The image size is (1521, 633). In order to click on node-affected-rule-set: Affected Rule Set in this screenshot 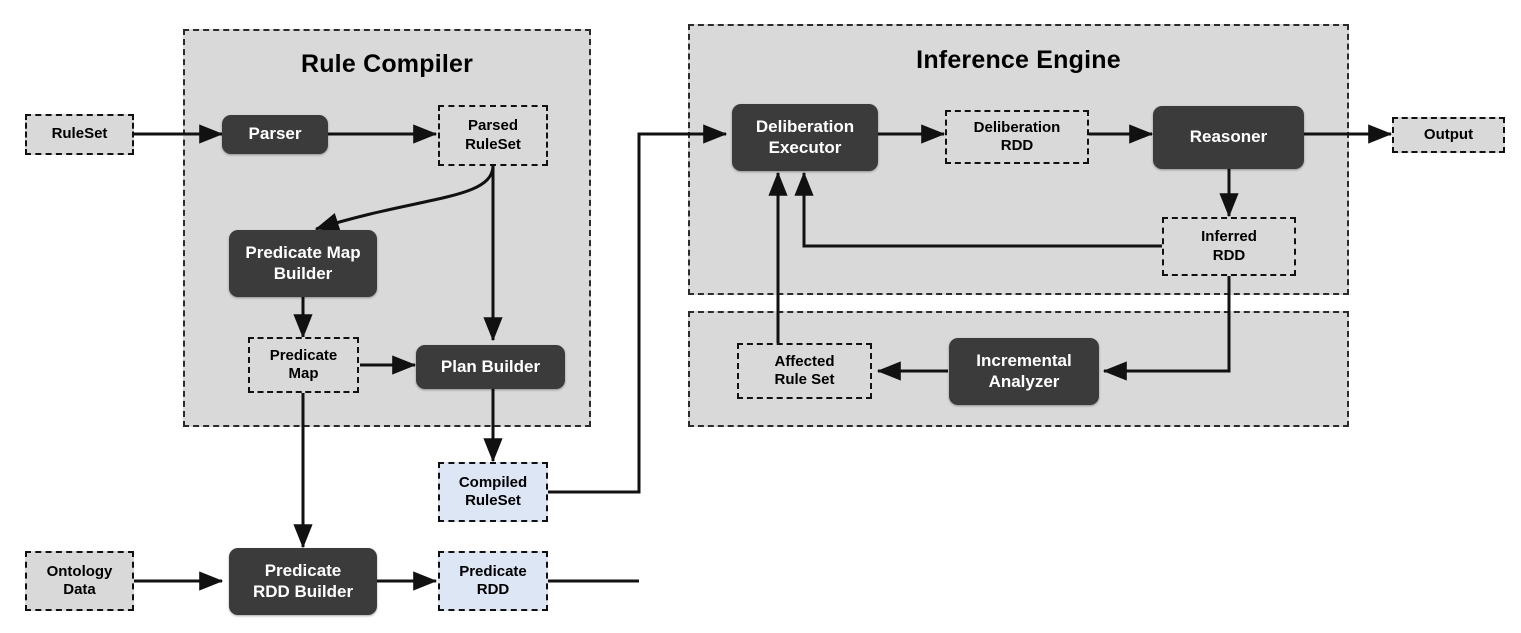, I will do `click(804, 371)`.